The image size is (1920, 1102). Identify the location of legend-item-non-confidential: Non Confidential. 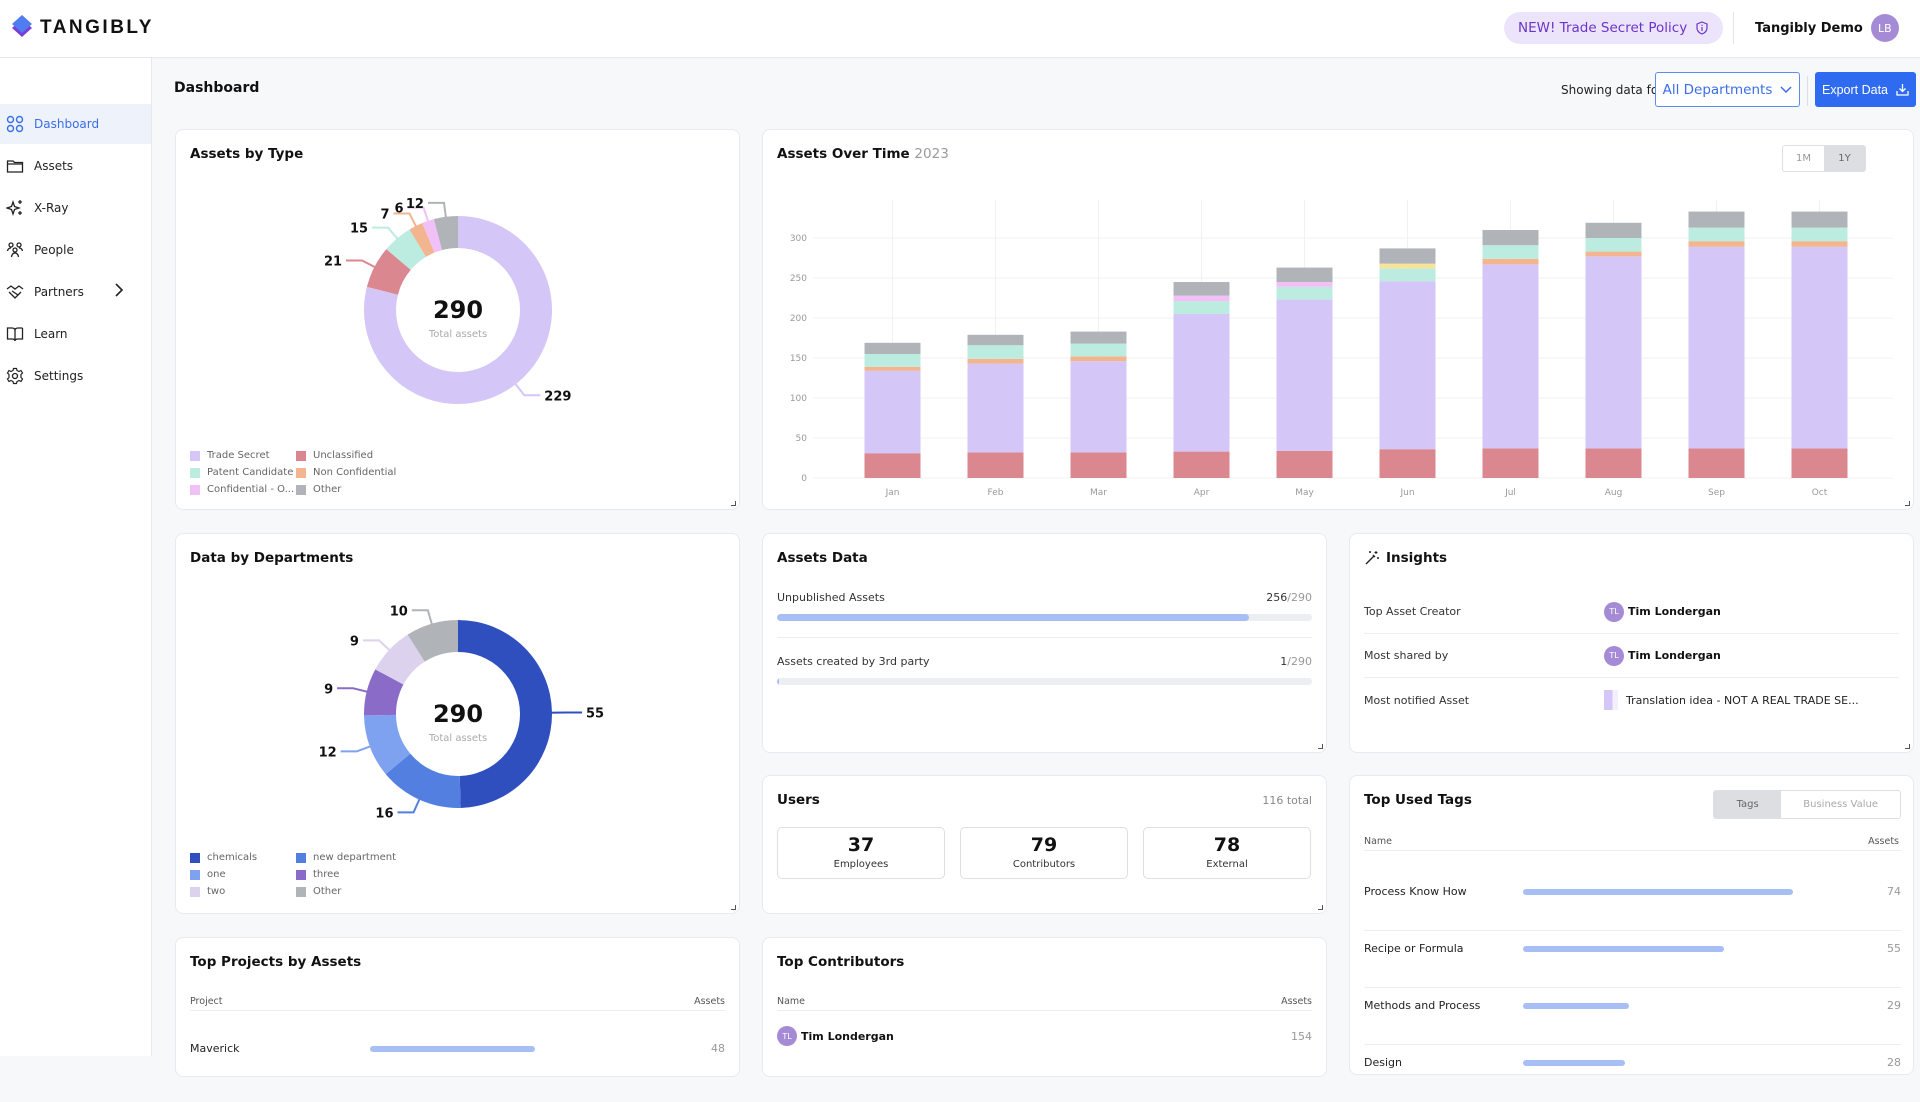
(351, 472).